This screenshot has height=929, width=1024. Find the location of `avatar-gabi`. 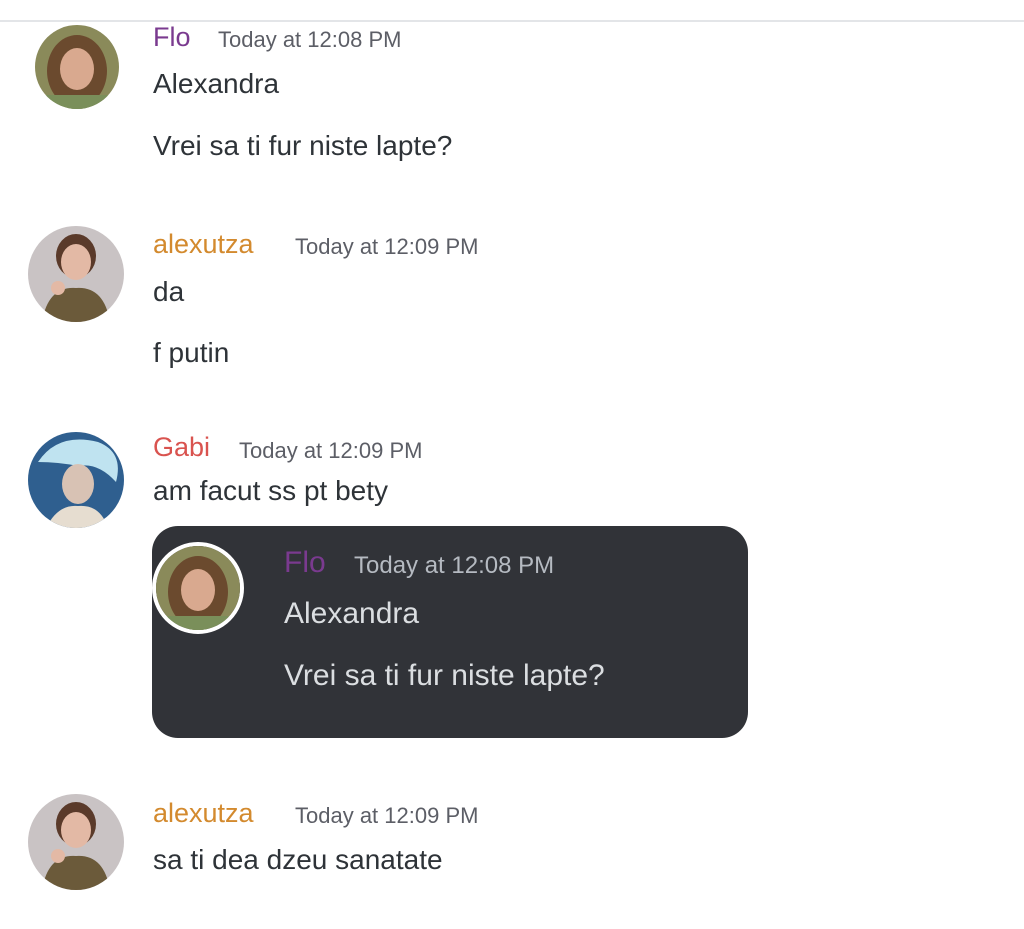

avatar-gabi is located at coordinates (76, 480).